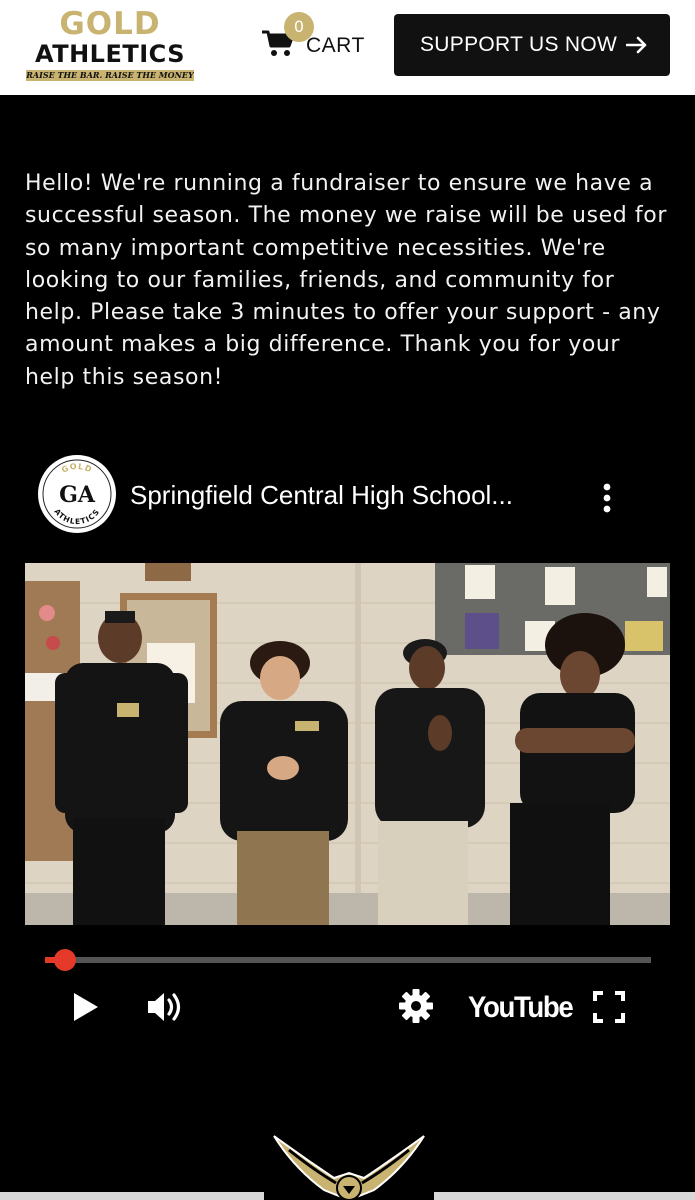  What do you see at coordinates (349, 1164) in the screenshot?
I see `eagle-mascot-icon` at bounding box center [349, 1164].